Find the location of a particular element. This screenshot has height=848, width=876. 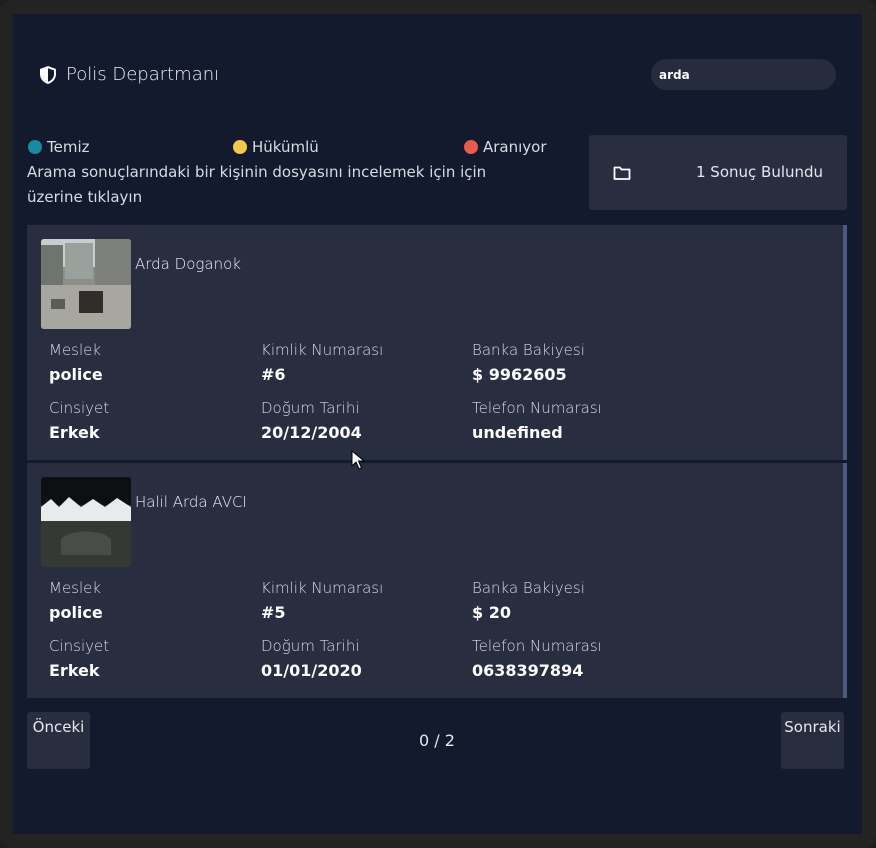

shield-icon is located at coordinates (48, 74).